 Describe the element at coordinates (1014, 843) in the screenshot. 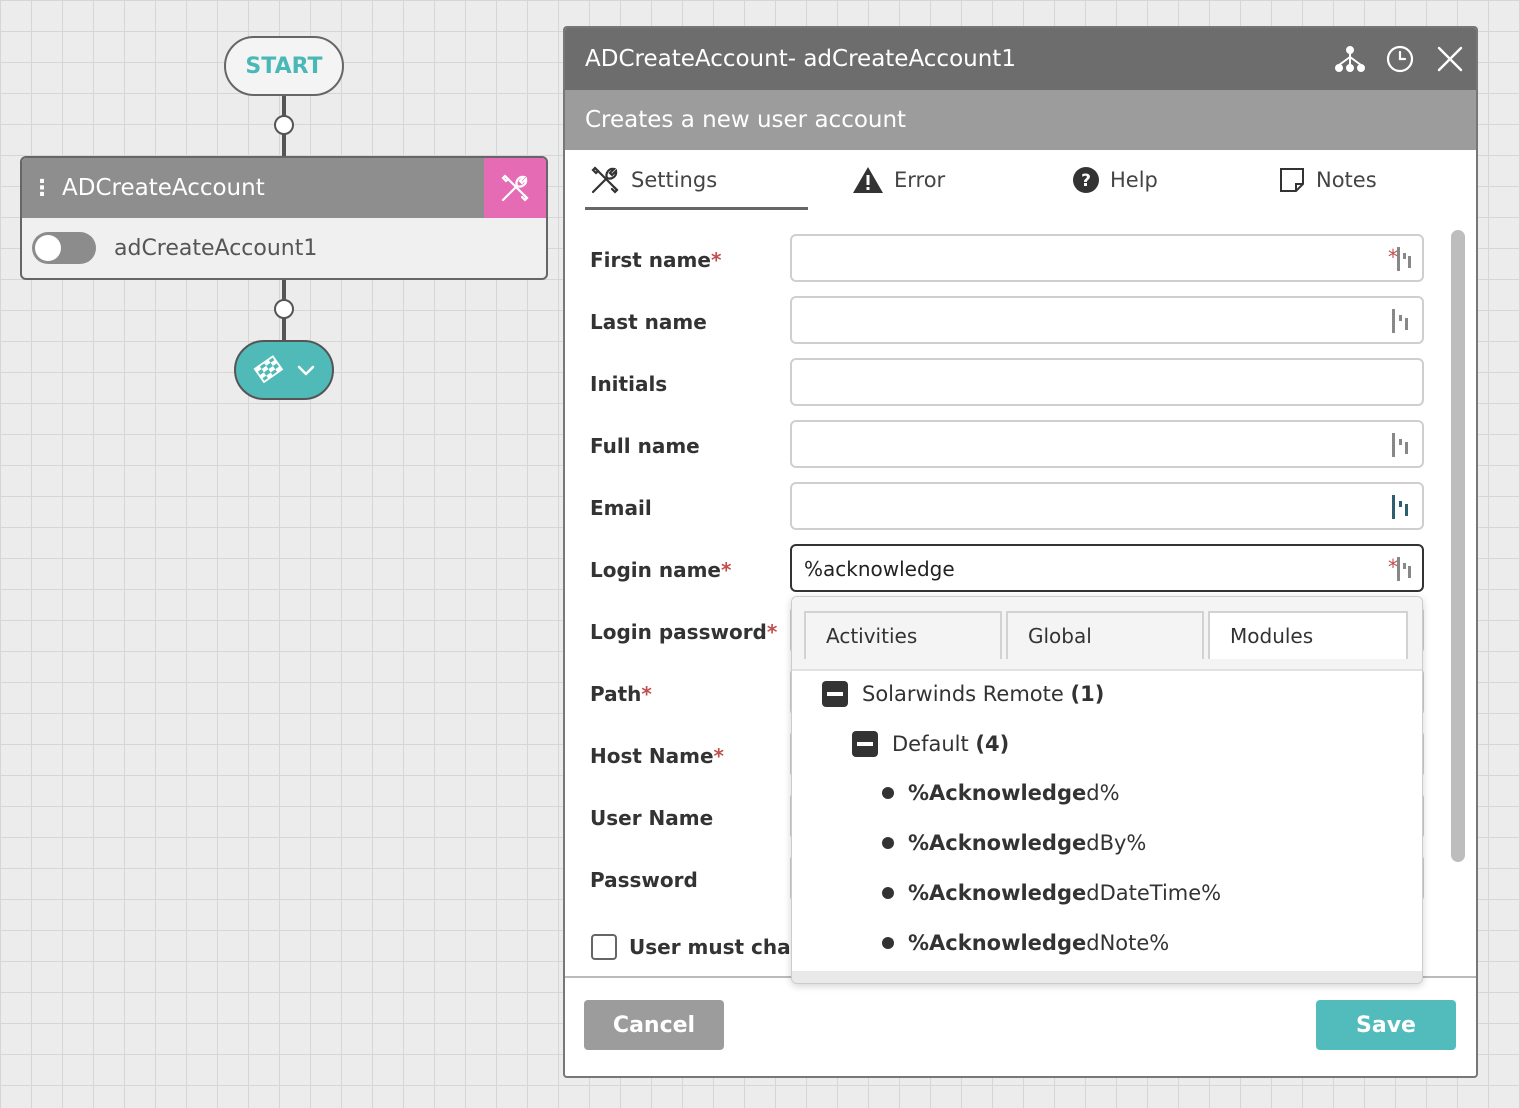

I see `list-item: %Acknowledge dBy%` at that location.